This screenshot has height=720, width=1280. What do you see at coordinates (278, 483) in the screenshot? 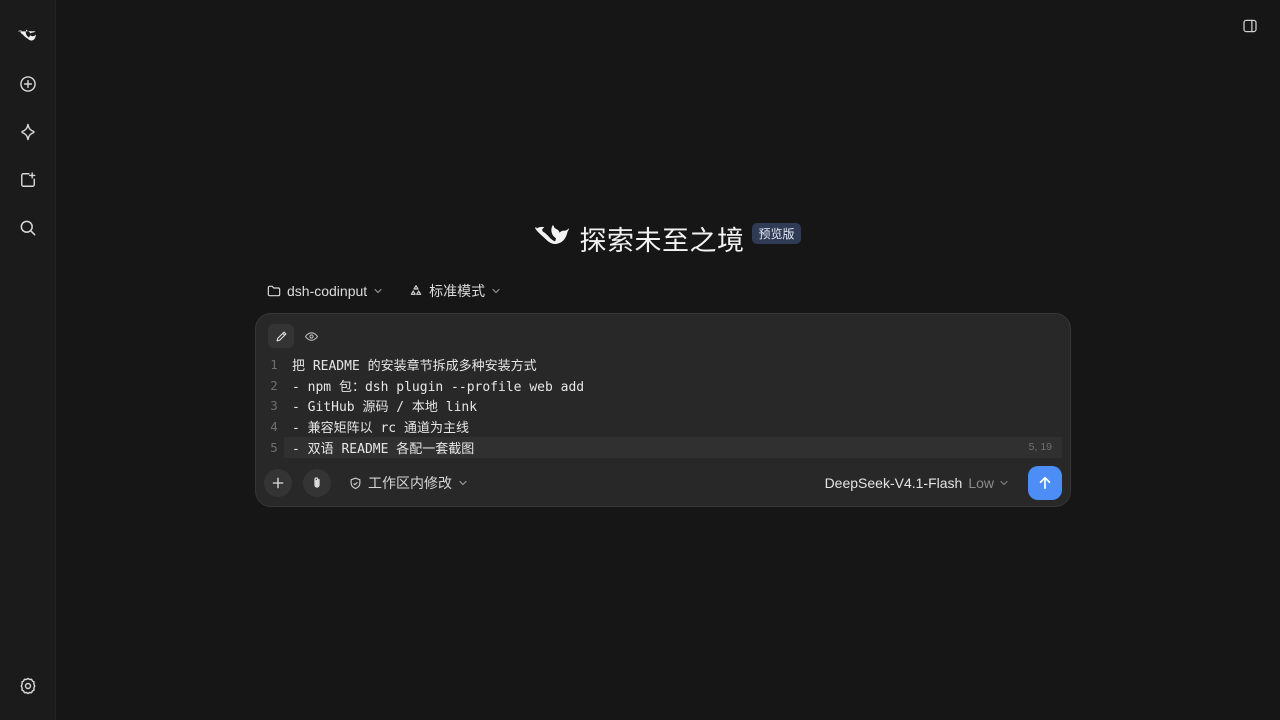
I see `add-plus-icon` at bounding box center [278, 483].